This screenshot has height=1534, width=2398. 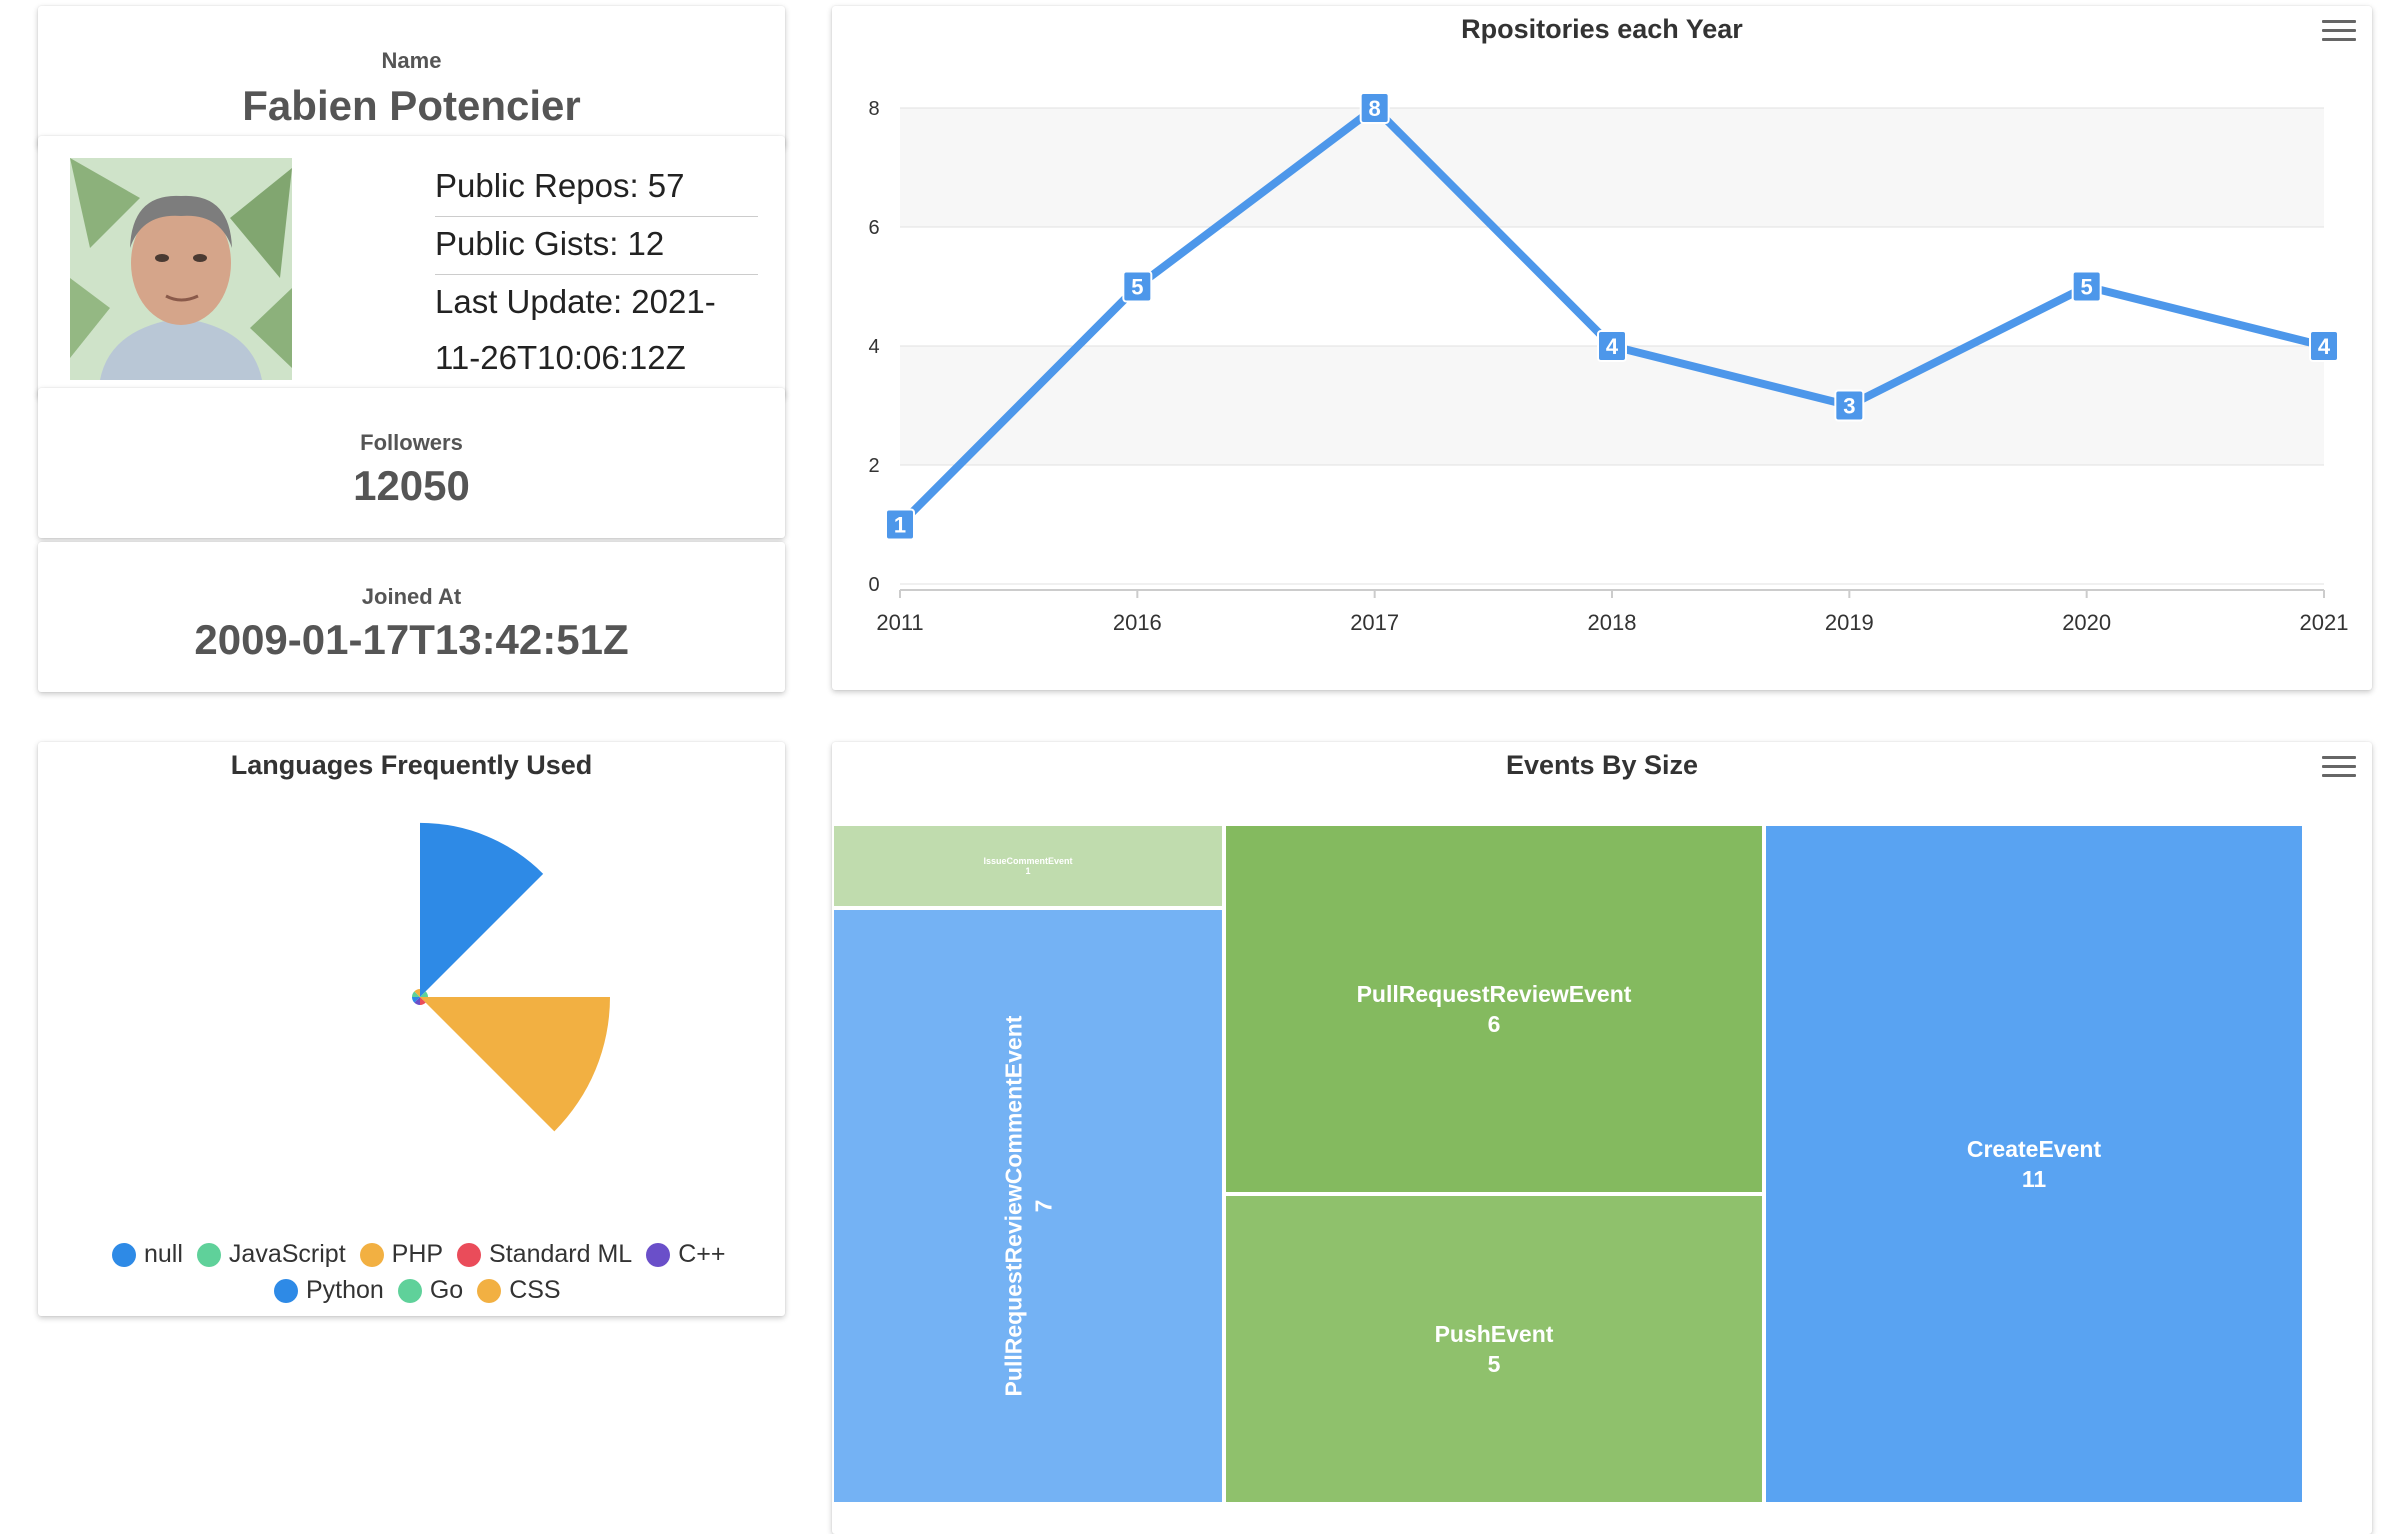 I want to click on legend-label: CSS, so click(x=535, y=1290).